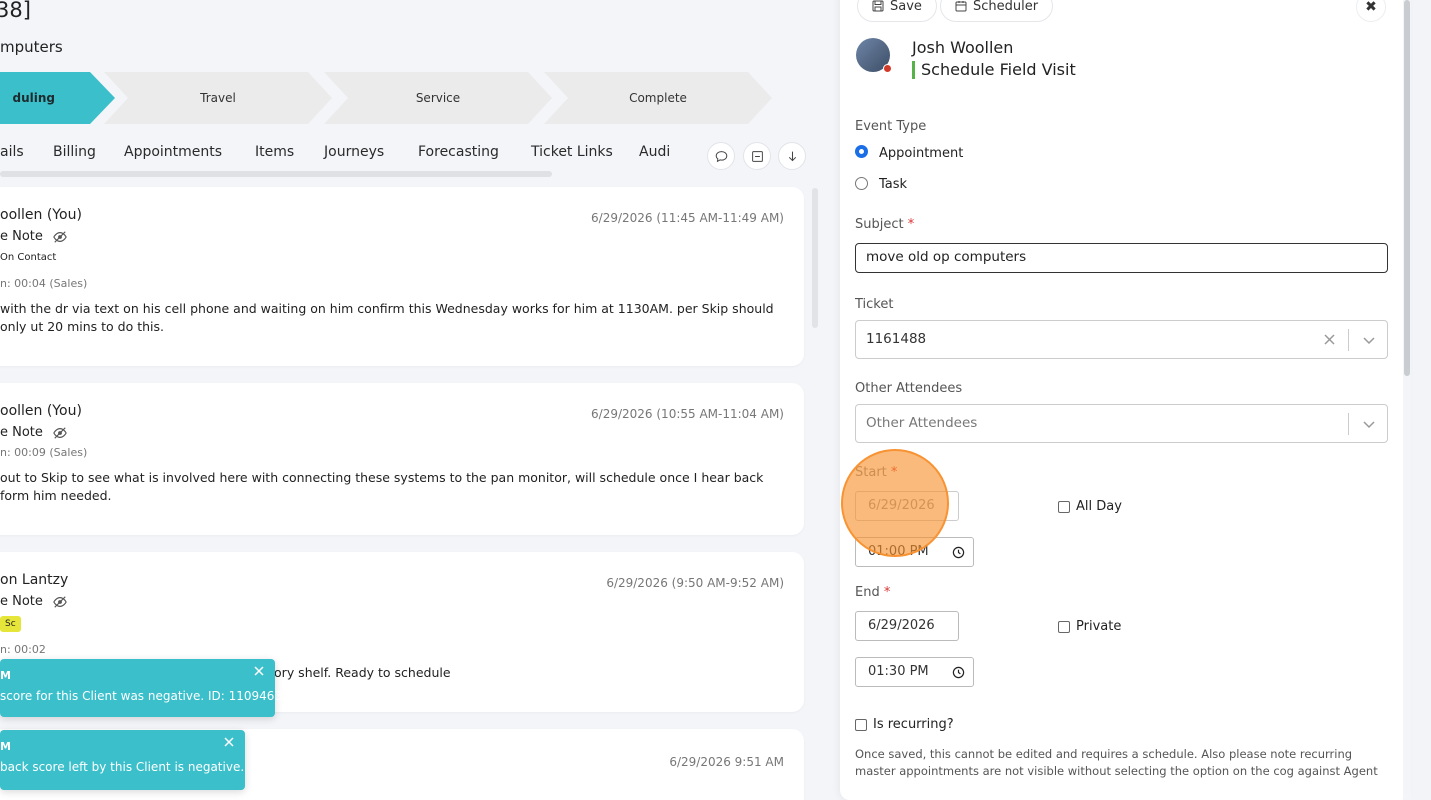 Image resolution: width=1431 pixels, height=800 pixels. Describe the element at coordinates (173, 152) in the screenshot. I see `tab-appointments: Appointments` at that location.